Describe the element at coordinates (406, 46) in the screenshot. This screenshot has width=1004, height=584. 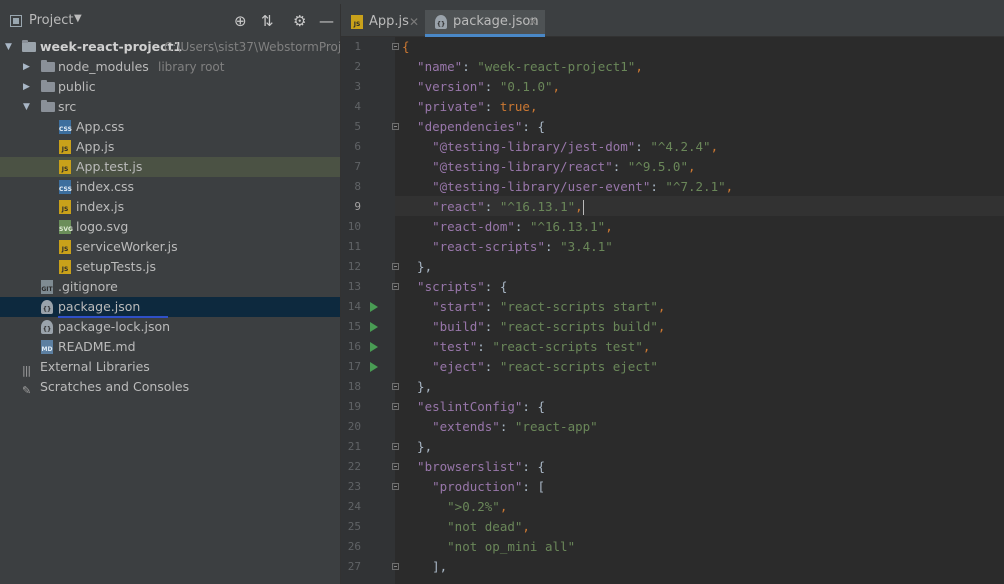
I see `code-token: {` at that location.